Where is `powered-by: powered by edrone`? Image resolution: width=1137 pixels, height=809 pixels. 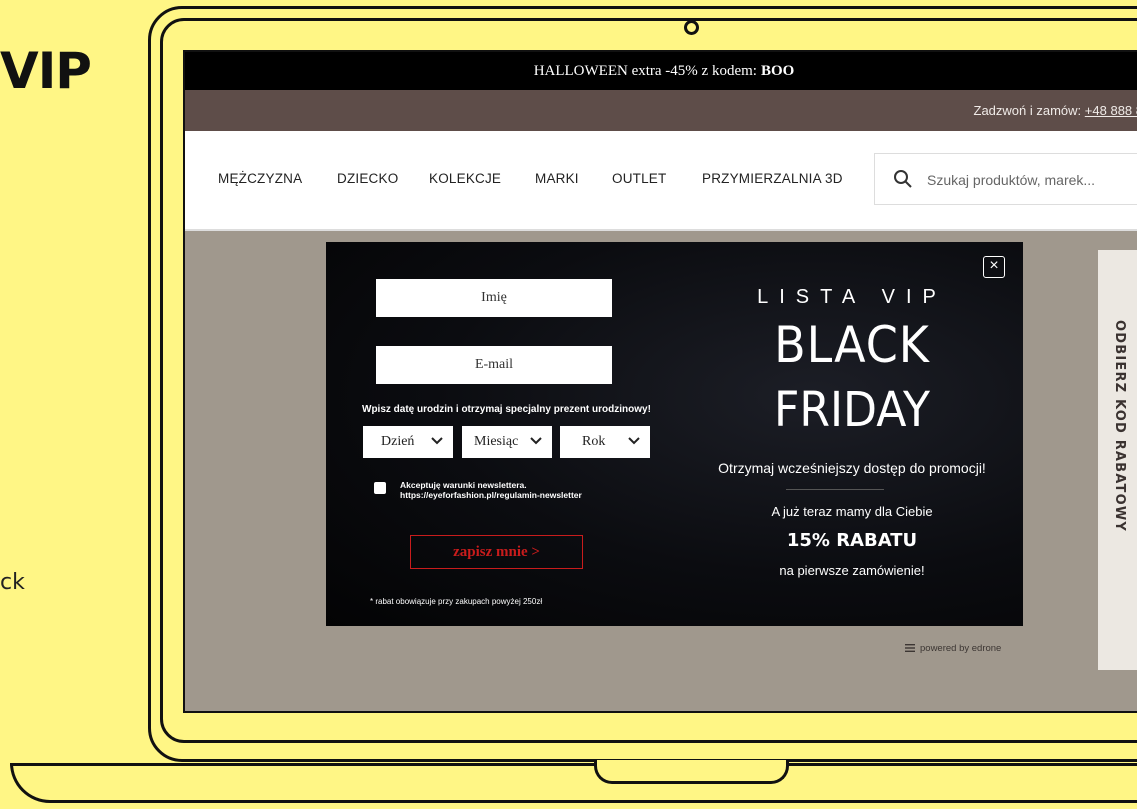 powered-by: powered by edrone is located at coordinates (953, 648).